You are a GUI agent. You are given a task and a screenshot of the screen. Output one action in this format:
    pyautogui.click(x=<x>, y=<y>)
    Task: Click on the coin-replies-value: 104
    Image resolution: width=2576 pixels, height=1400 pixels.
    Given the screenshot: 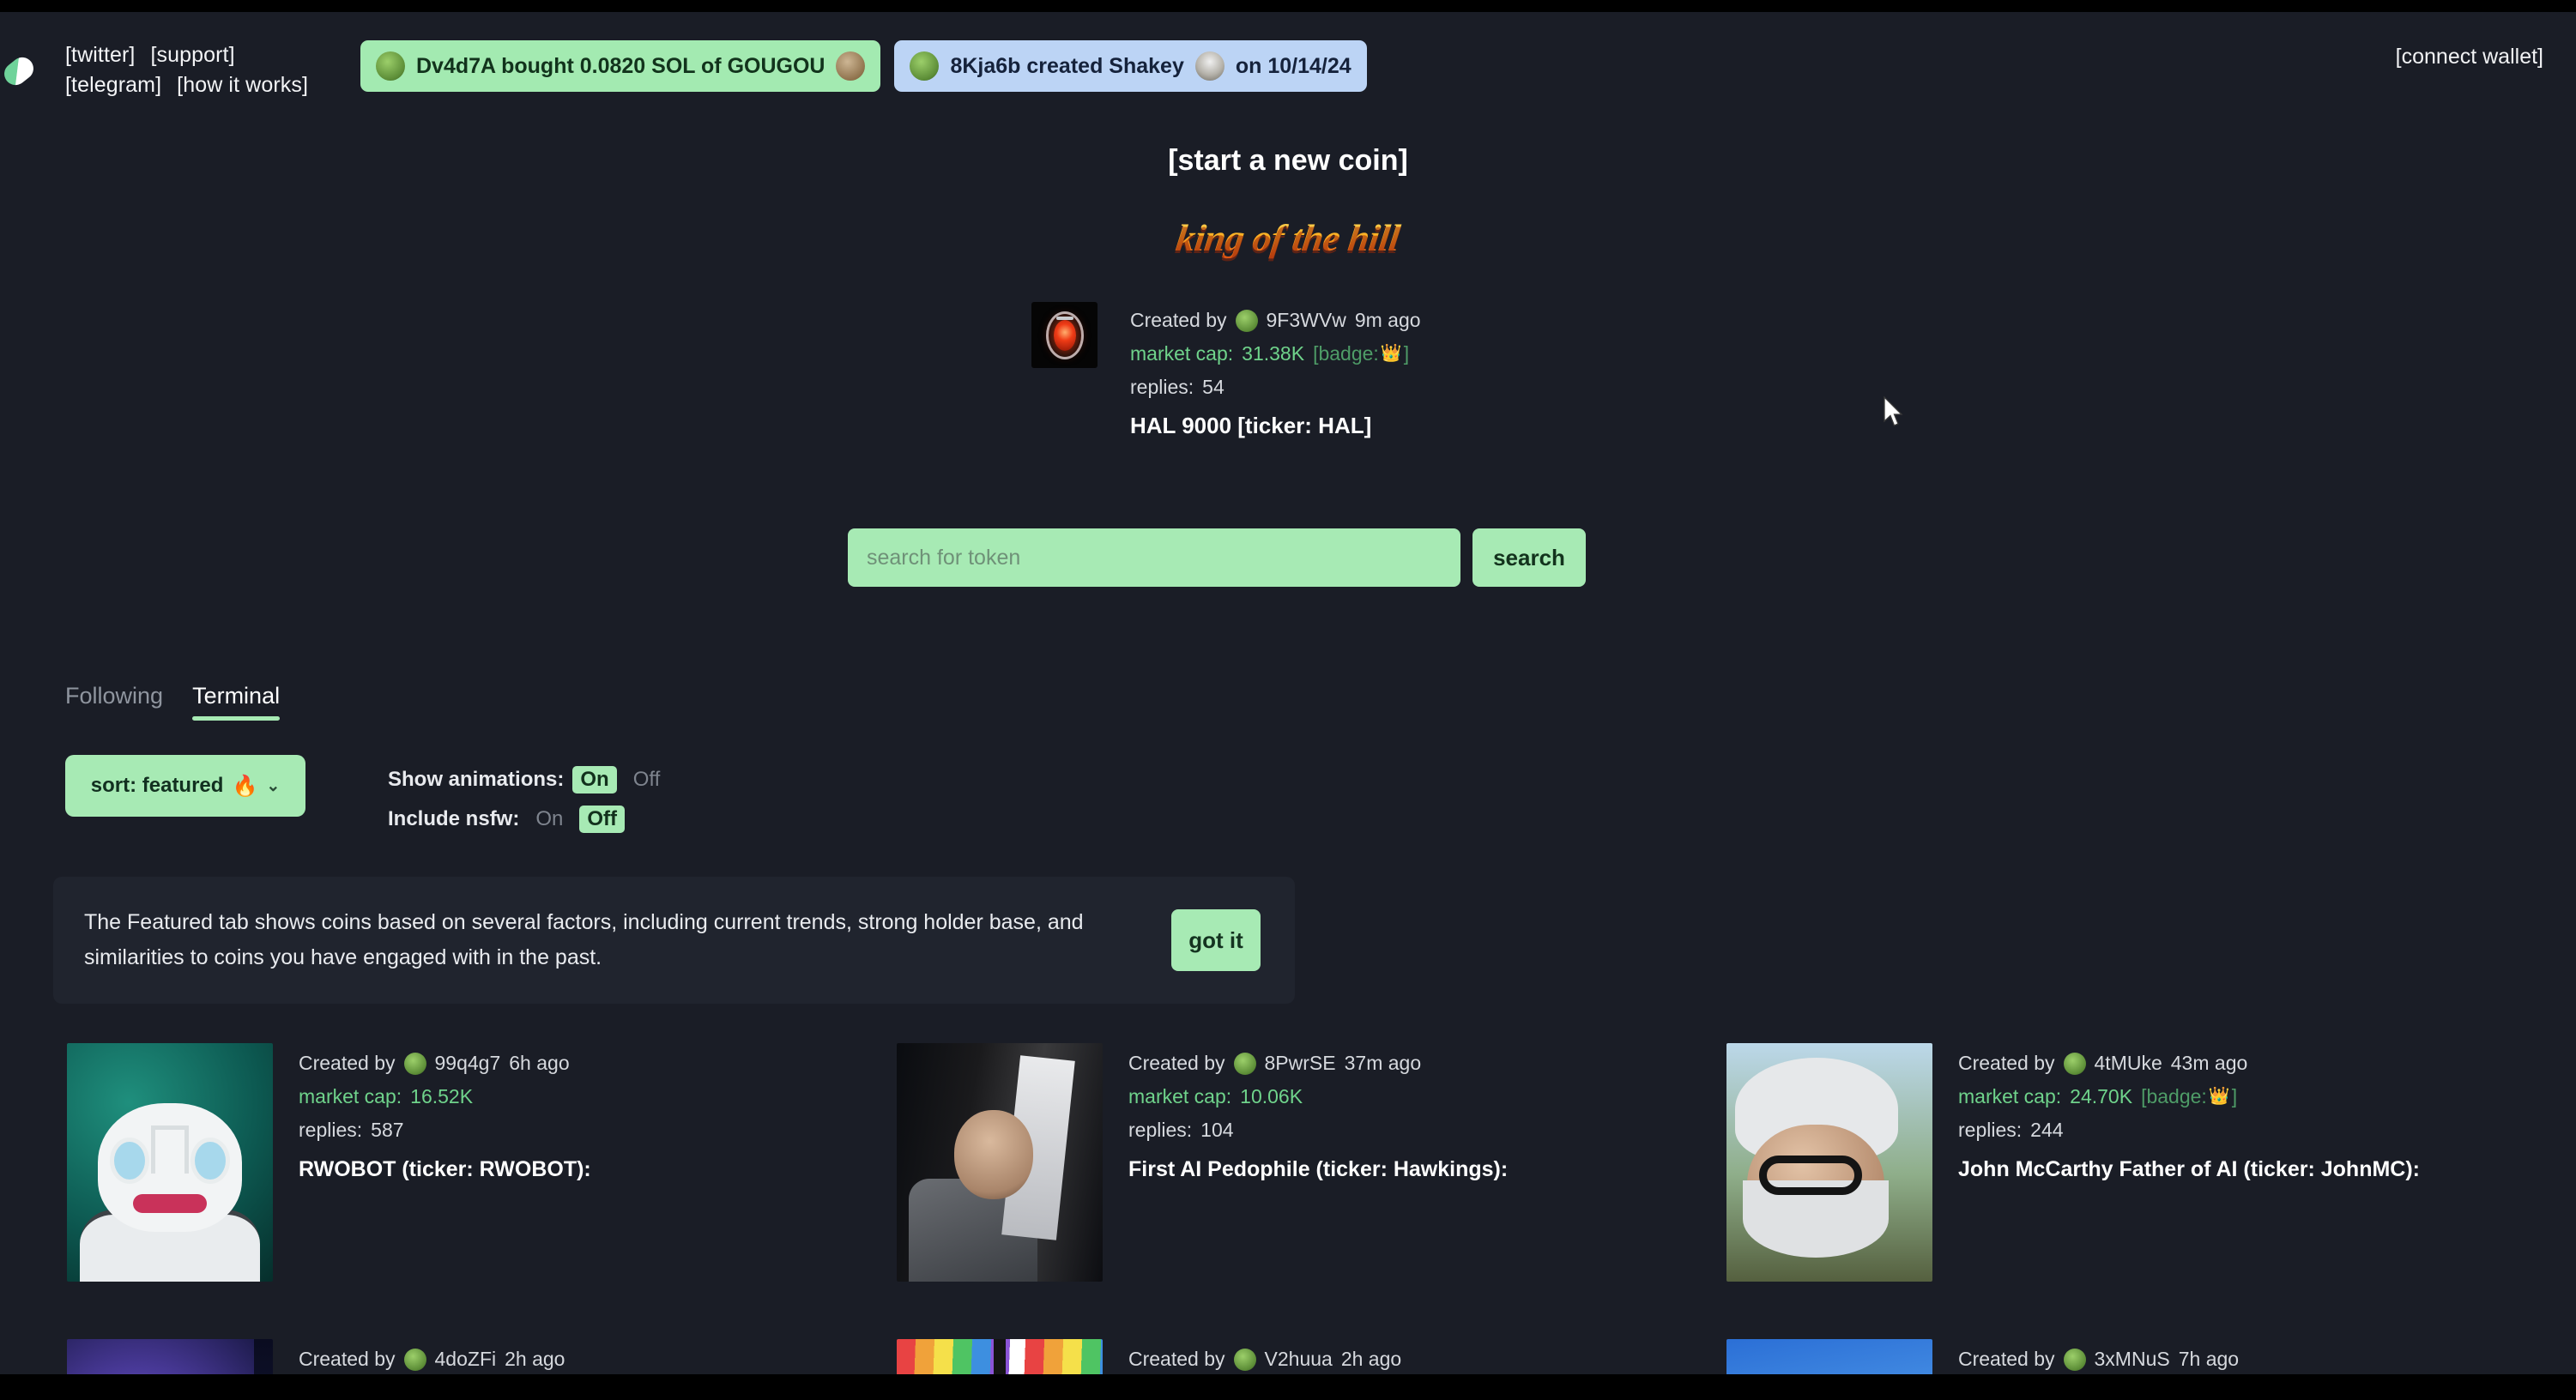 What is the action you would take?
    pyautogui.click(x=1217, y=1130)
    